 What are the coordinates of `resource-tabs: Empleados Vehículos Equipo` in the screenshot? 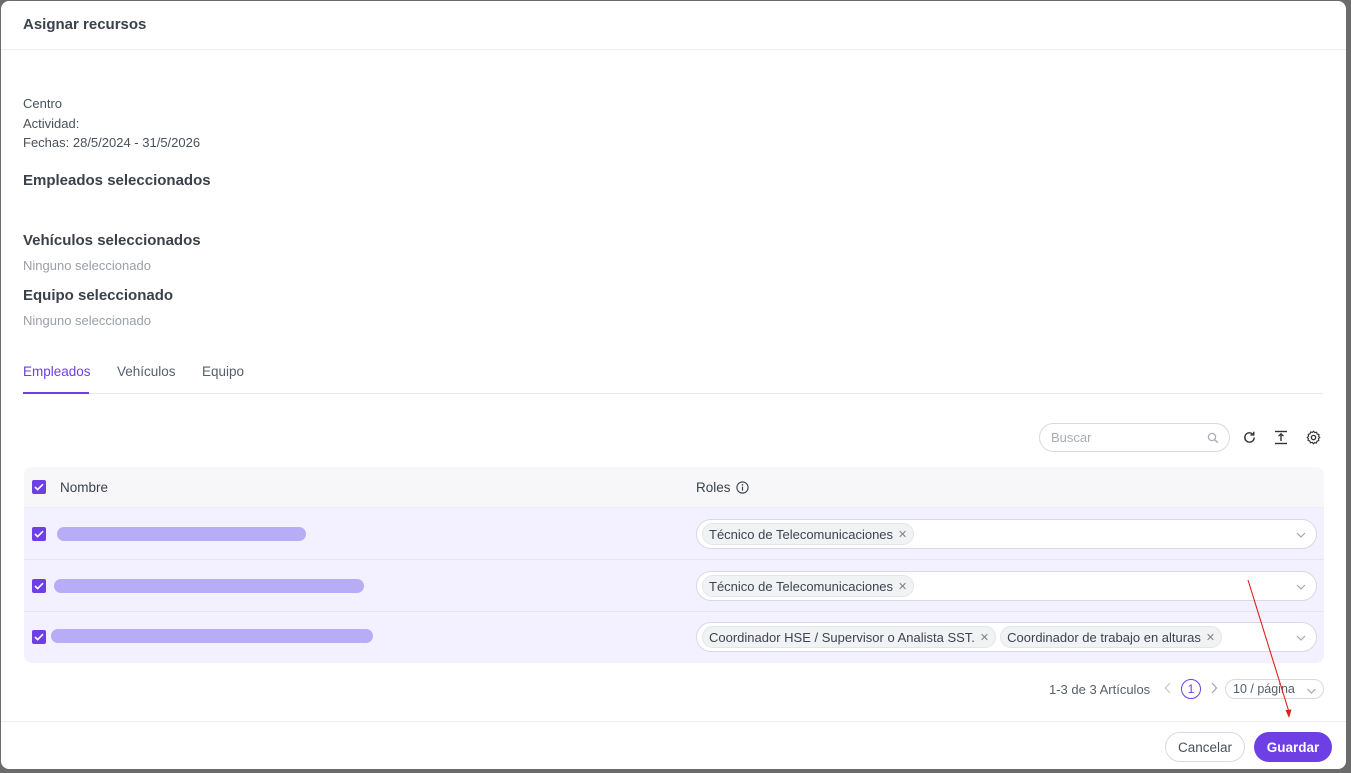 It's located at (673, 376).